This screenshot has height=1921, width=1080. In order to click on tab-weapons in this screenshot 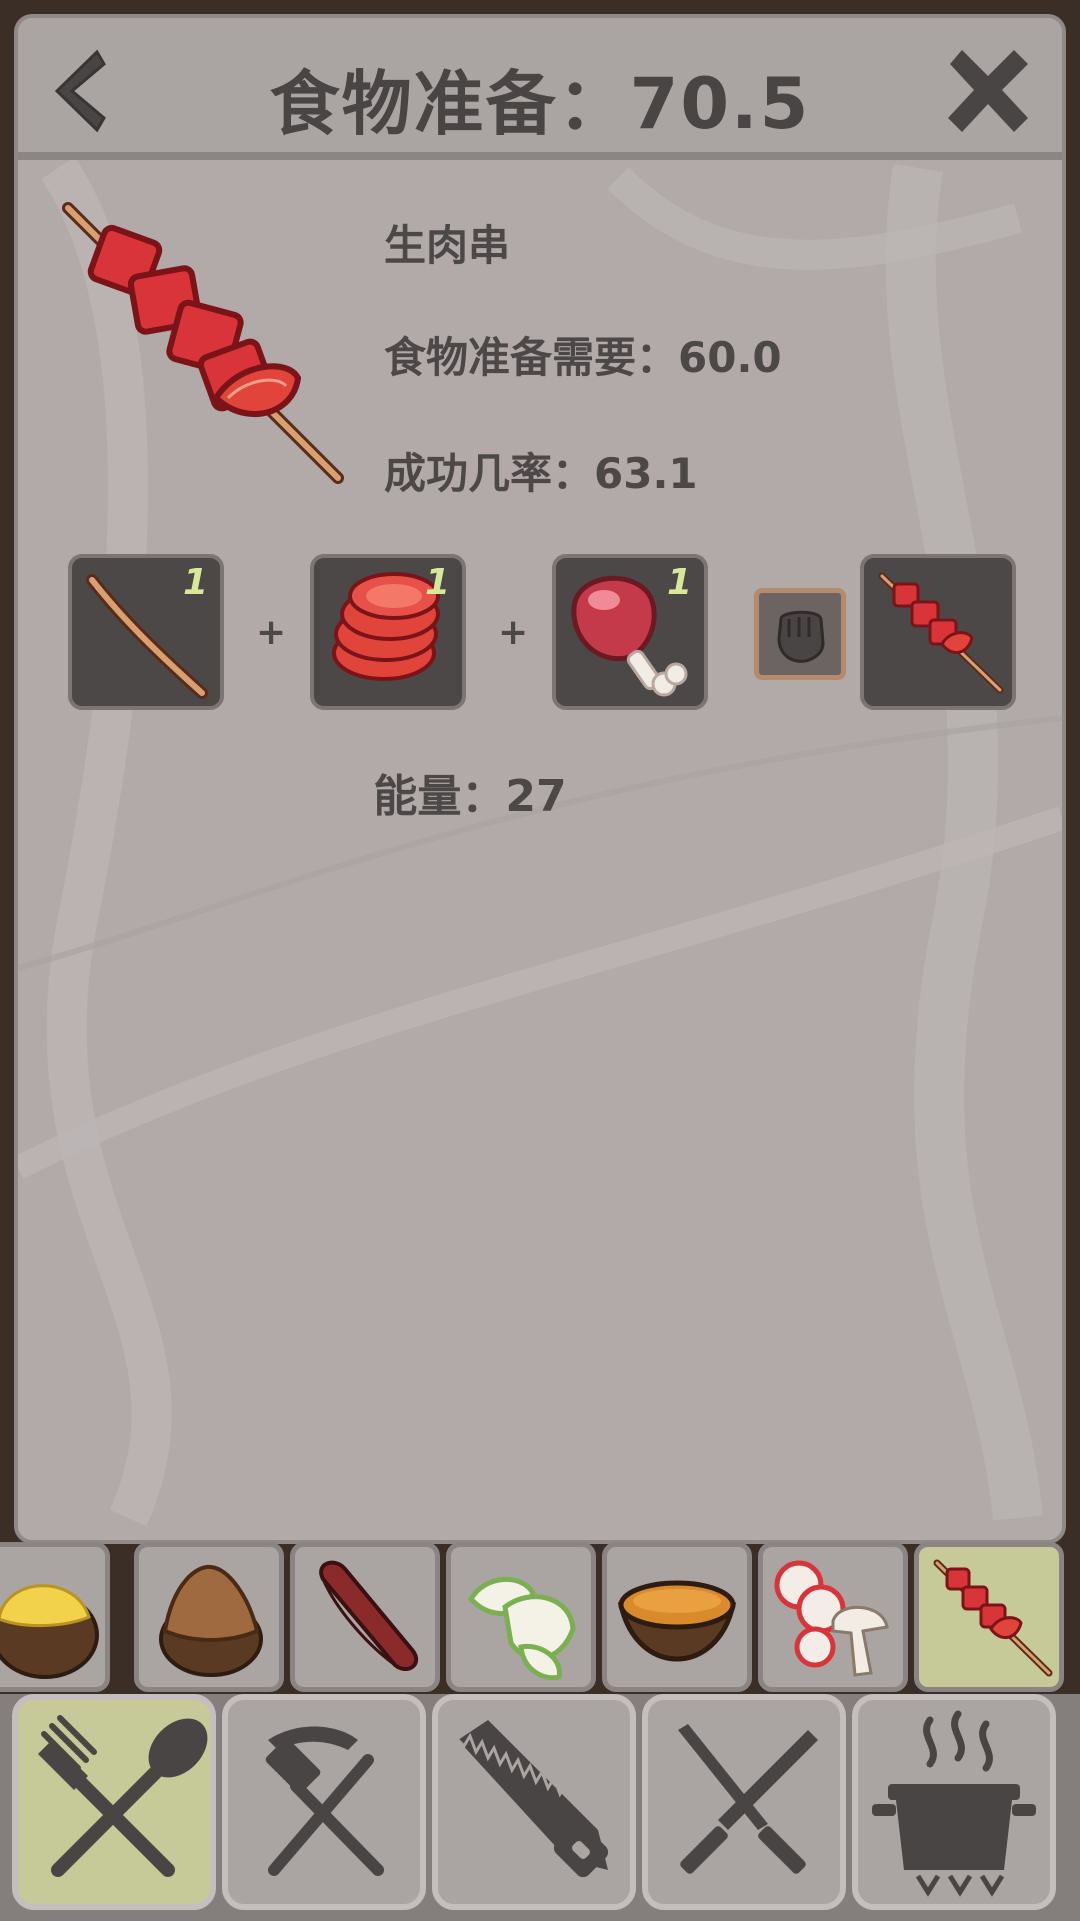, I will do `click(744, 1802)`.